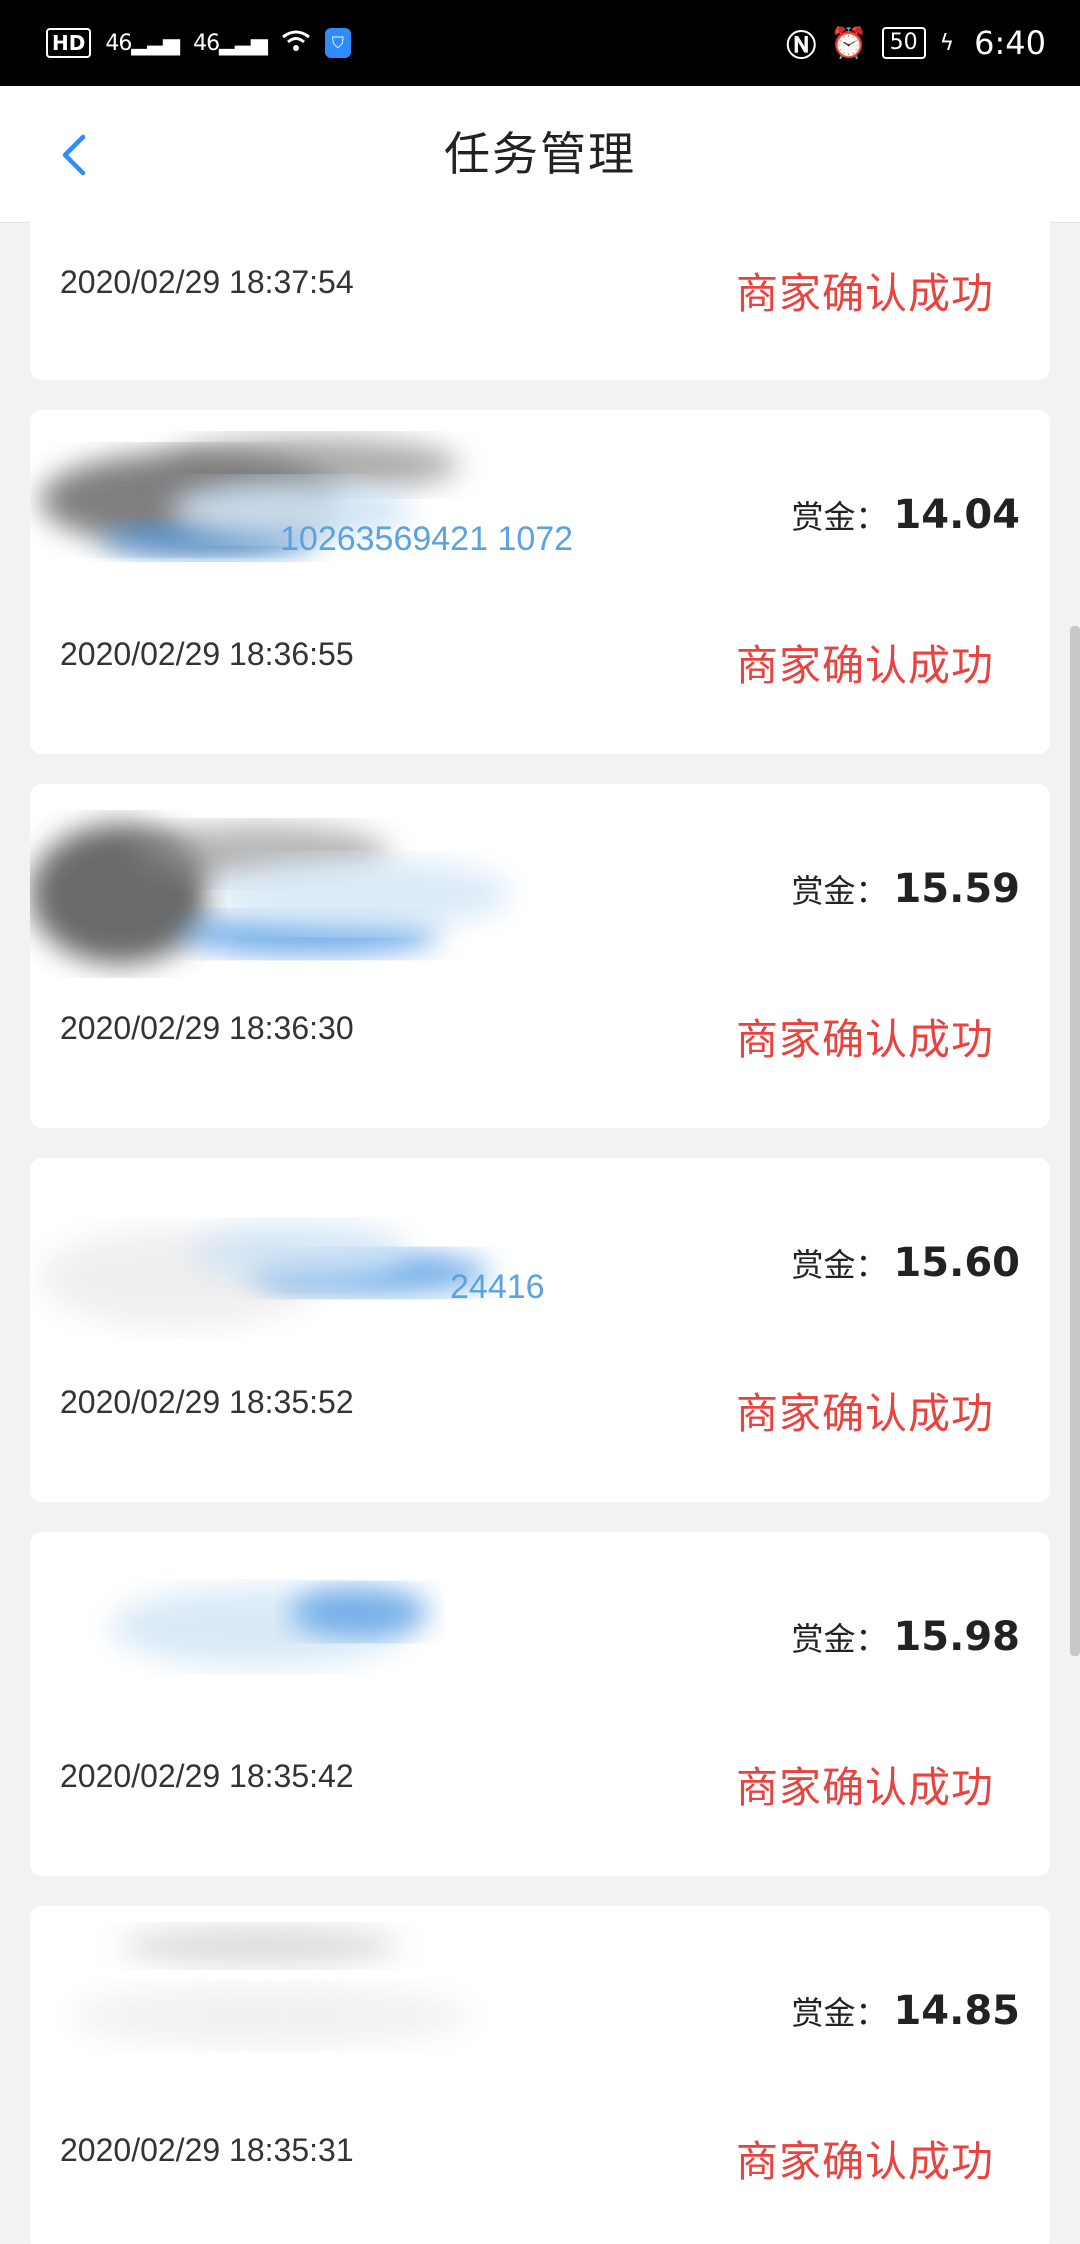  I want to click on task-time: 2020/02/29 18:35:52, so click(207, 1402).